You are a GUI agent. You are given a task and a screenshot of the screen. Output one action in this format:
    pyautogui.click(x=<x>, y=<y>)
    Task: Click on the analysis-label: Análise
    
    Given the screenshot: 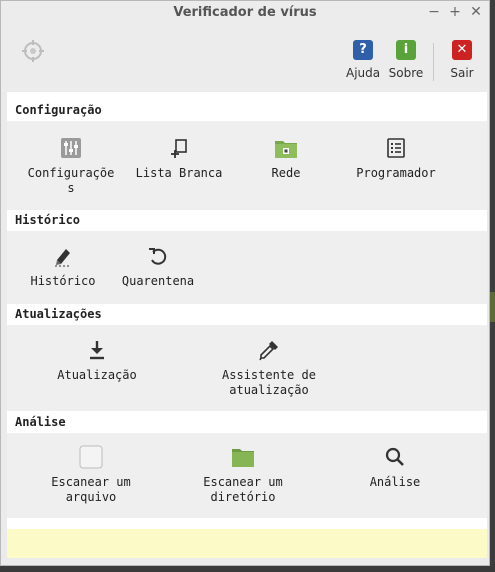 What is the action you would take?
    pyautogui.click(x=395, y=482)
    